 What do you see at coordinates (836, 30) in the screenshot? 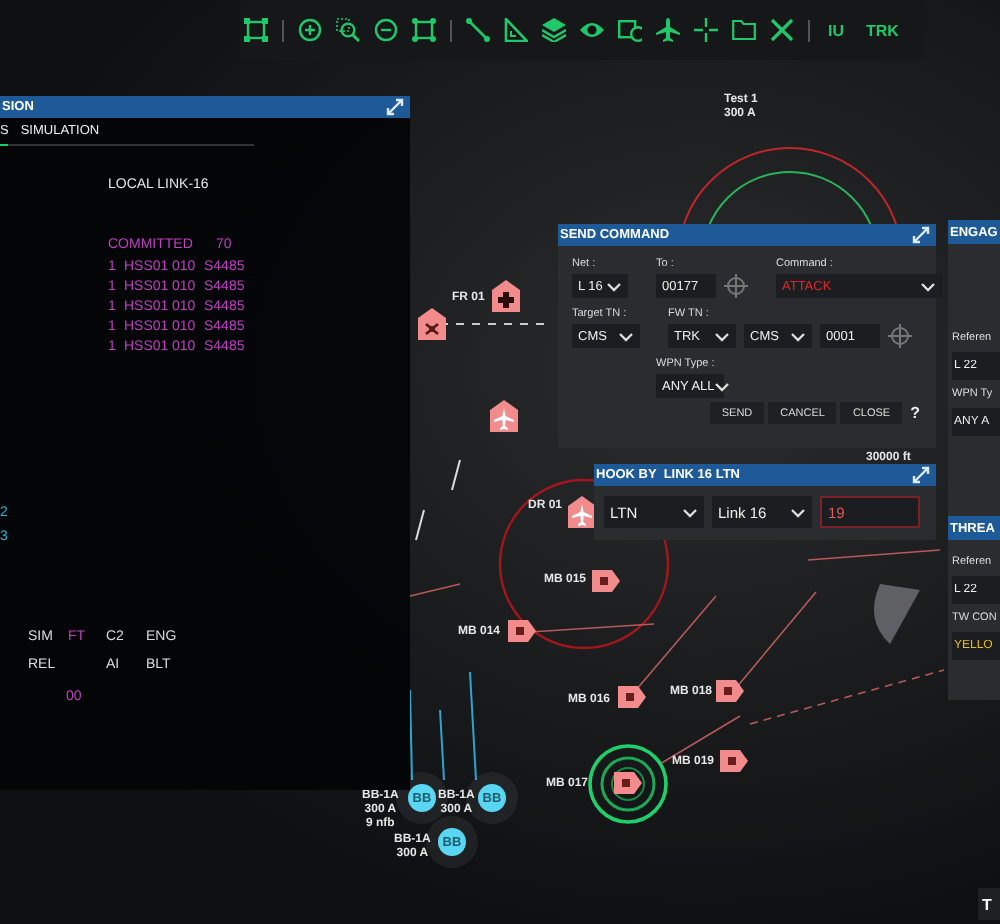
I see `toolbar-button: IU` at bounding box center [836, 30].